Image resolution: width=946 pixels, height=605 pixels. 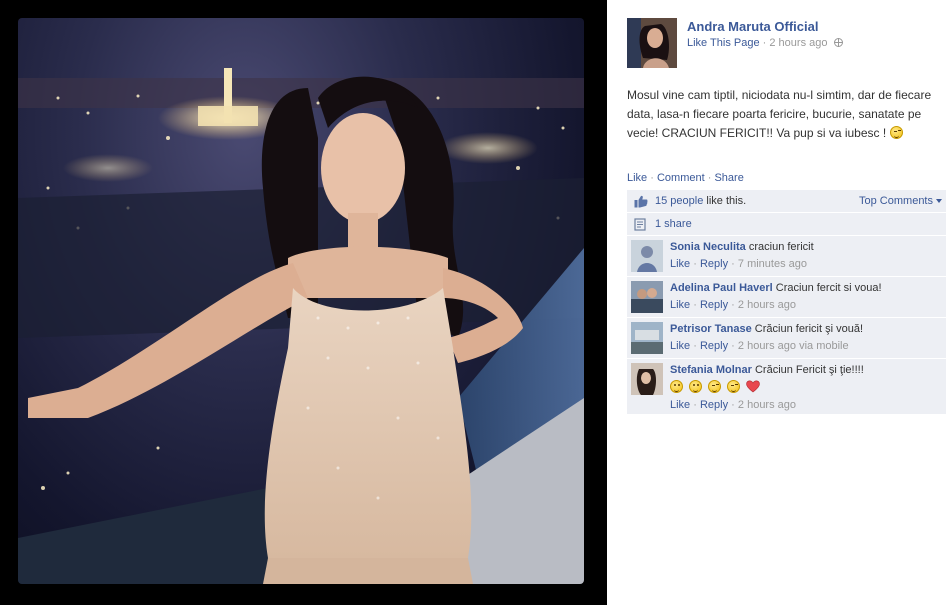 I want to click on likes-suffix: like this., so click(x=726, y=201).